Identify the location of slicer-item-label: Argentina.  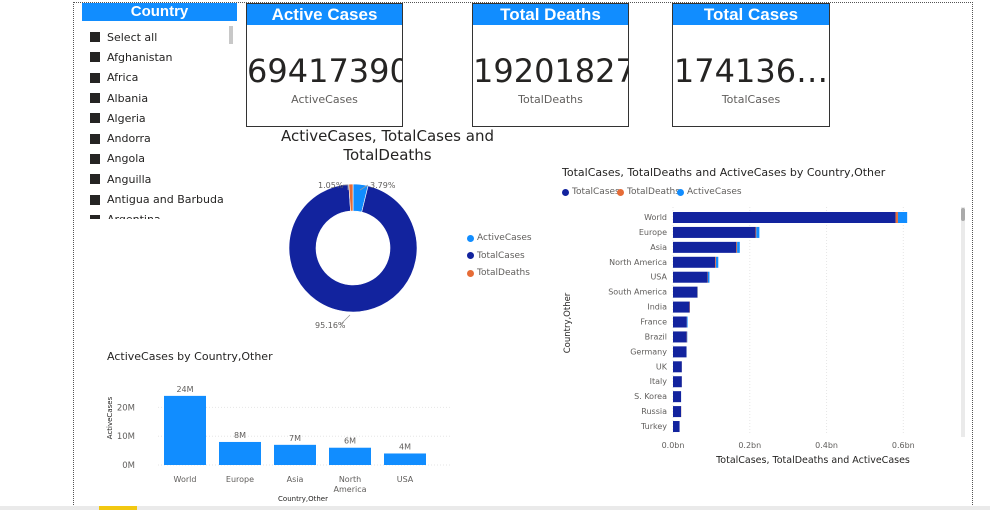
(134, 216).